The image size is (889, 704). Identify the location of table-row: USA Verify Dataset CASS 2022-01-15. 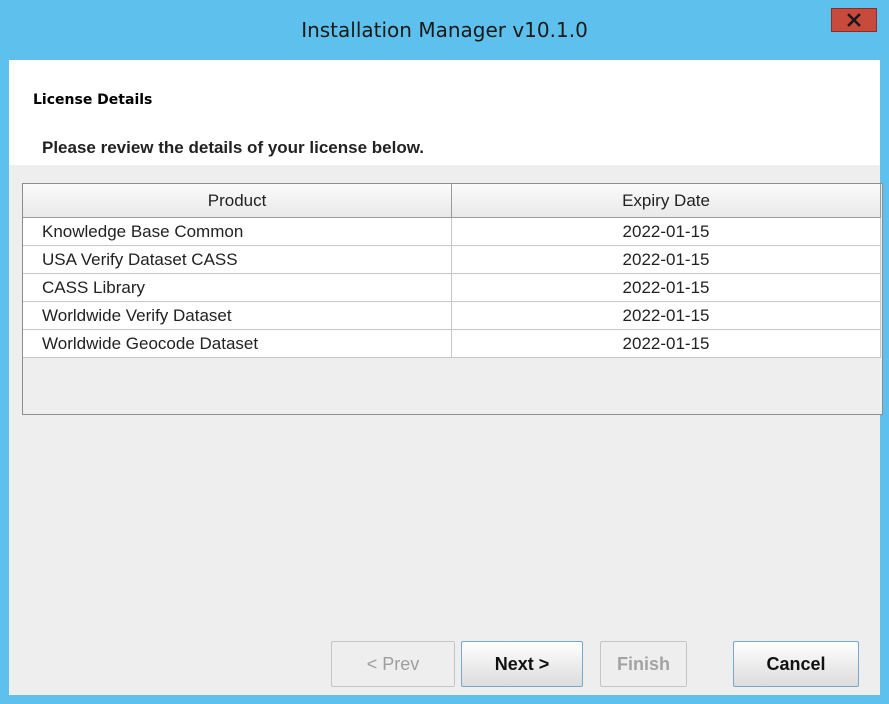
(452, 259).